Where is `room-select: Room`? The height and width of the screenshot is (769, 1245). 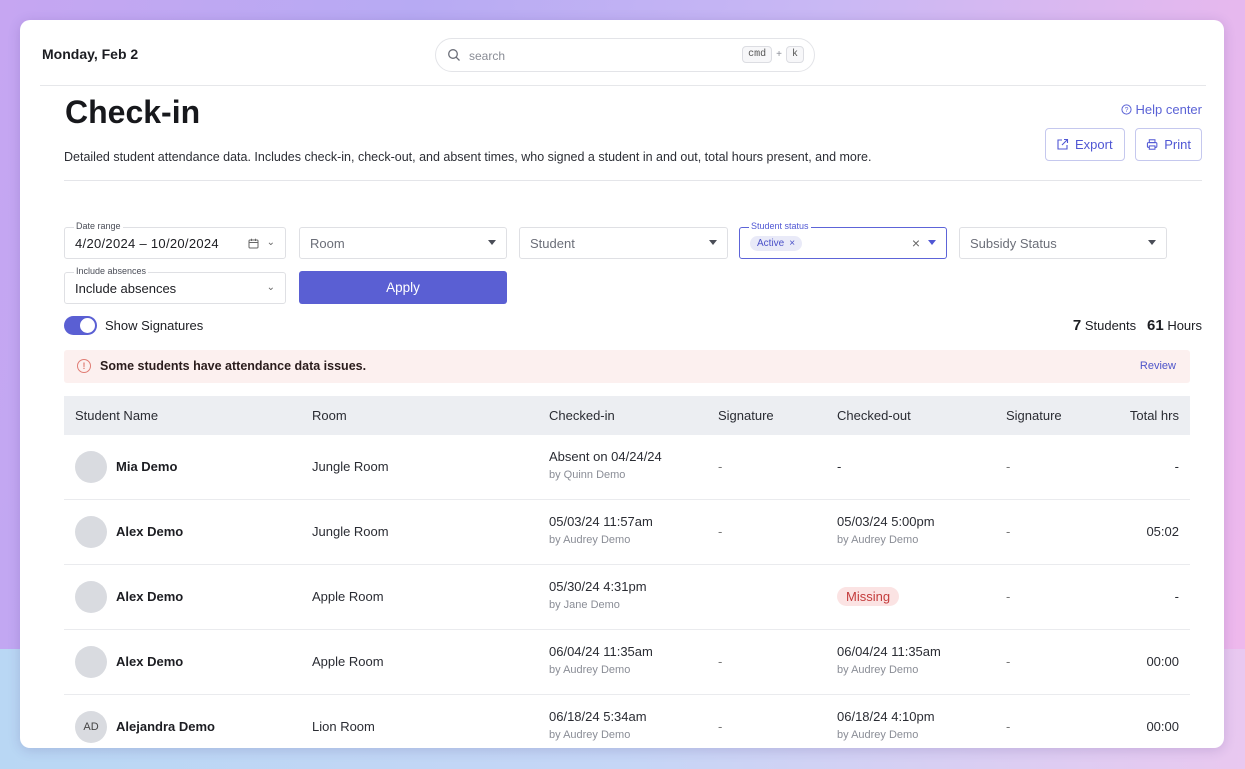
room-select: Room is located at coordinates (403, 243).